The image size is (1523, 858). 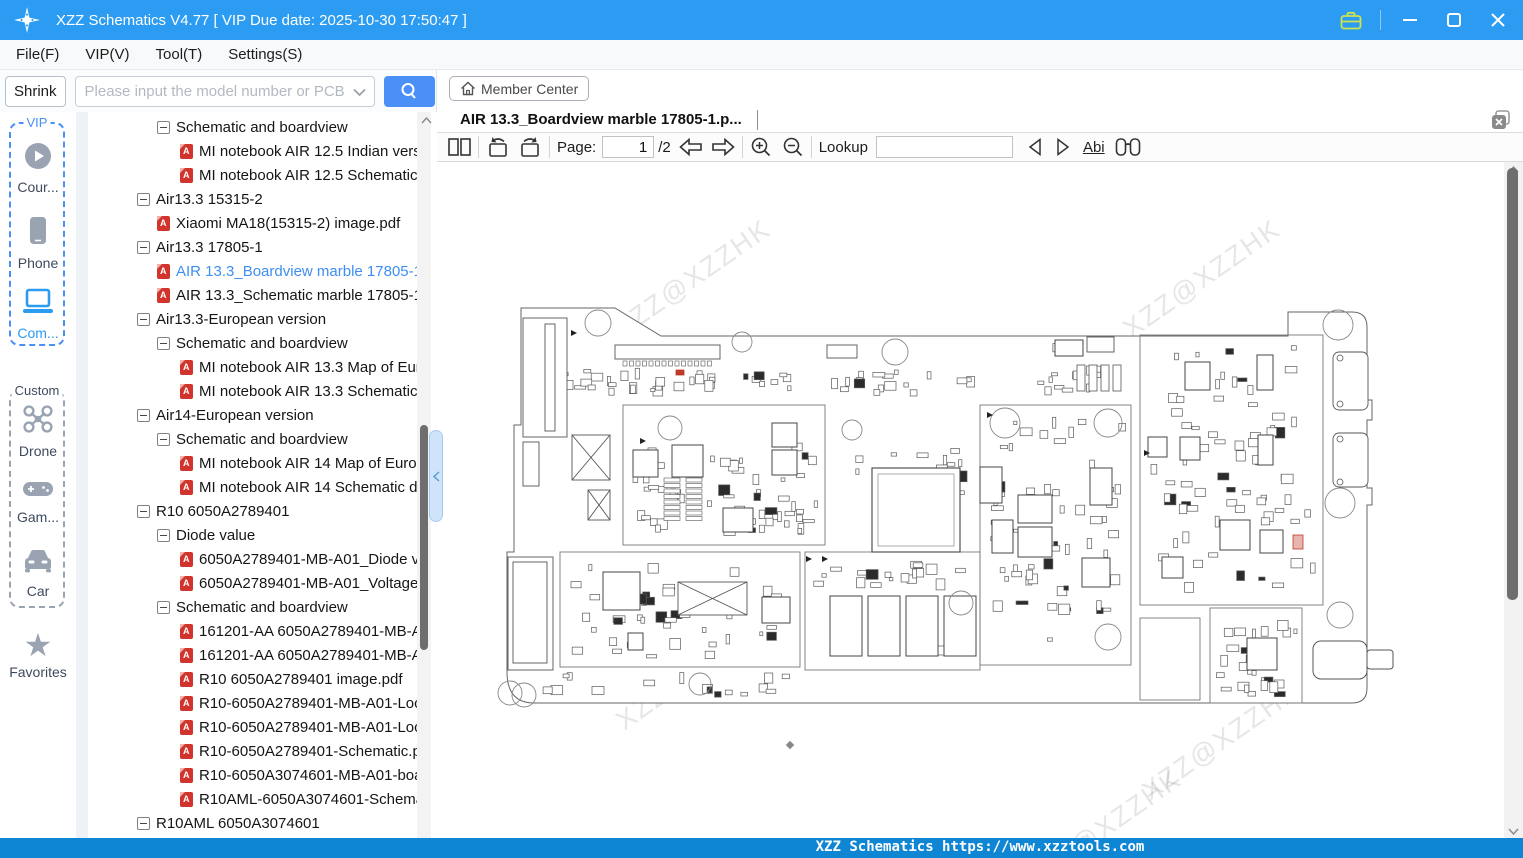 What do you see at coordinates (793, 147) in the screenshot?
I see `zoom-out-icon` at bounding box center [793, 147].